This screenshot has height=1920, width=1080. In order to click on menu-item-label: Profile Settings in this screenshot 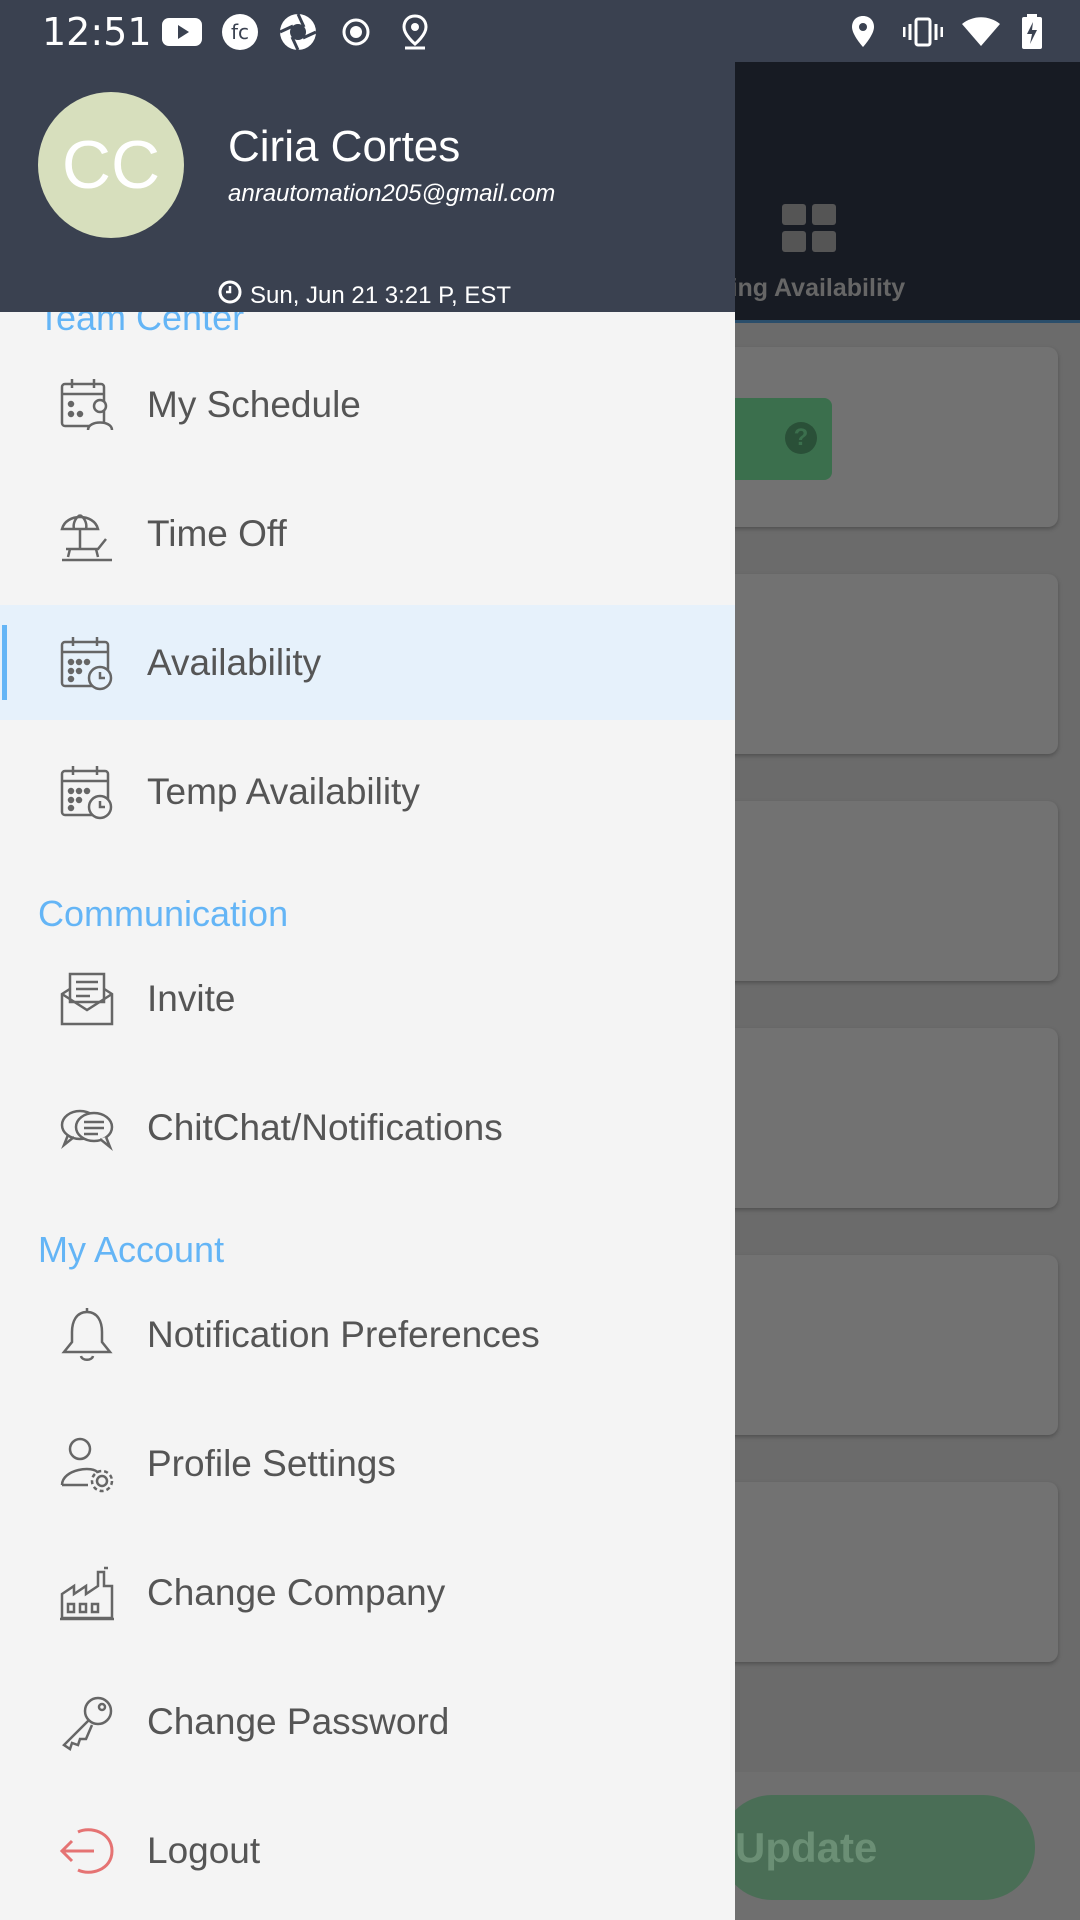, I will do `click(271, 1463)`.